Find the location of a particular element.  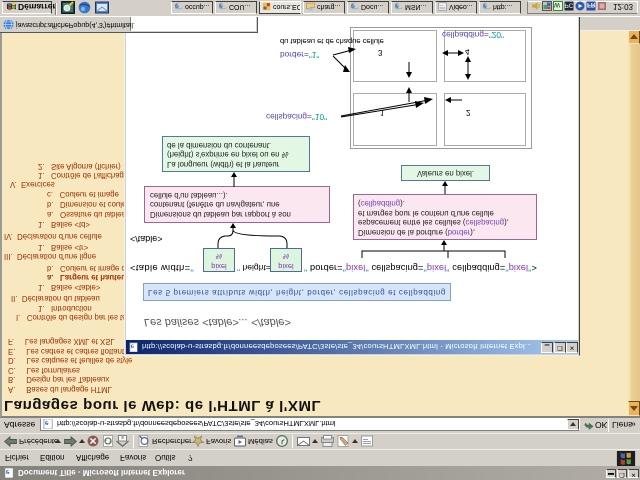

svg-text: FR is located at coordinates (591, 5).